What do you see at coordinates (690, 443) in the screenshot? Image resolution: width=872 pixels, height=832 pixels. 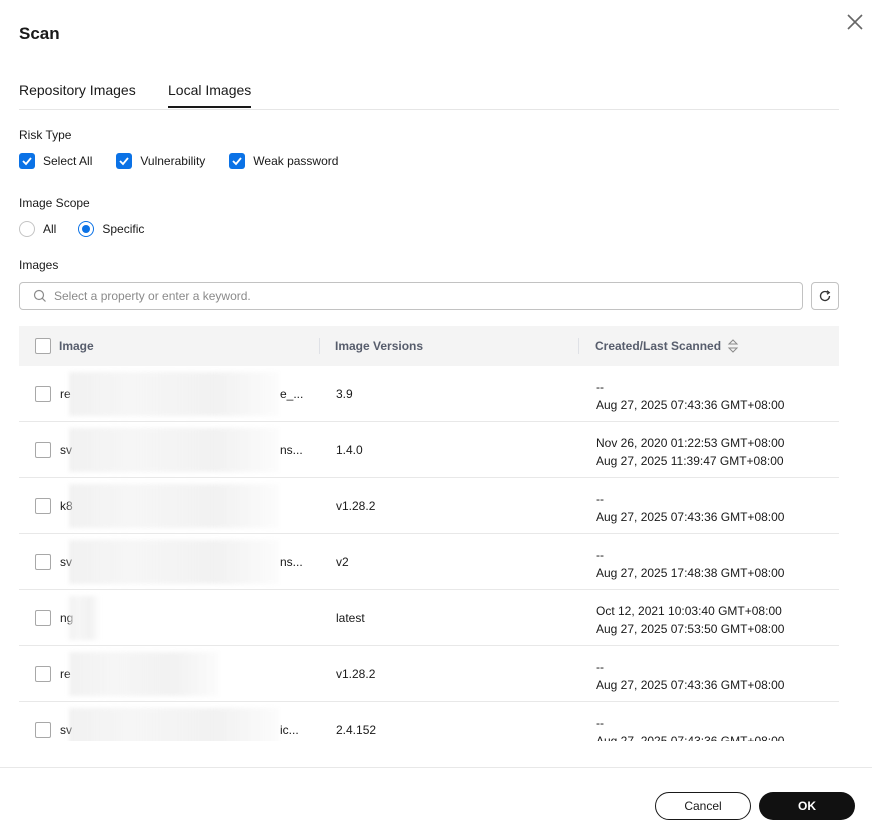 I see `created-time: Nov 26, 2020 01:22:53 GMT+08:00` at bounding box center [690, 443].